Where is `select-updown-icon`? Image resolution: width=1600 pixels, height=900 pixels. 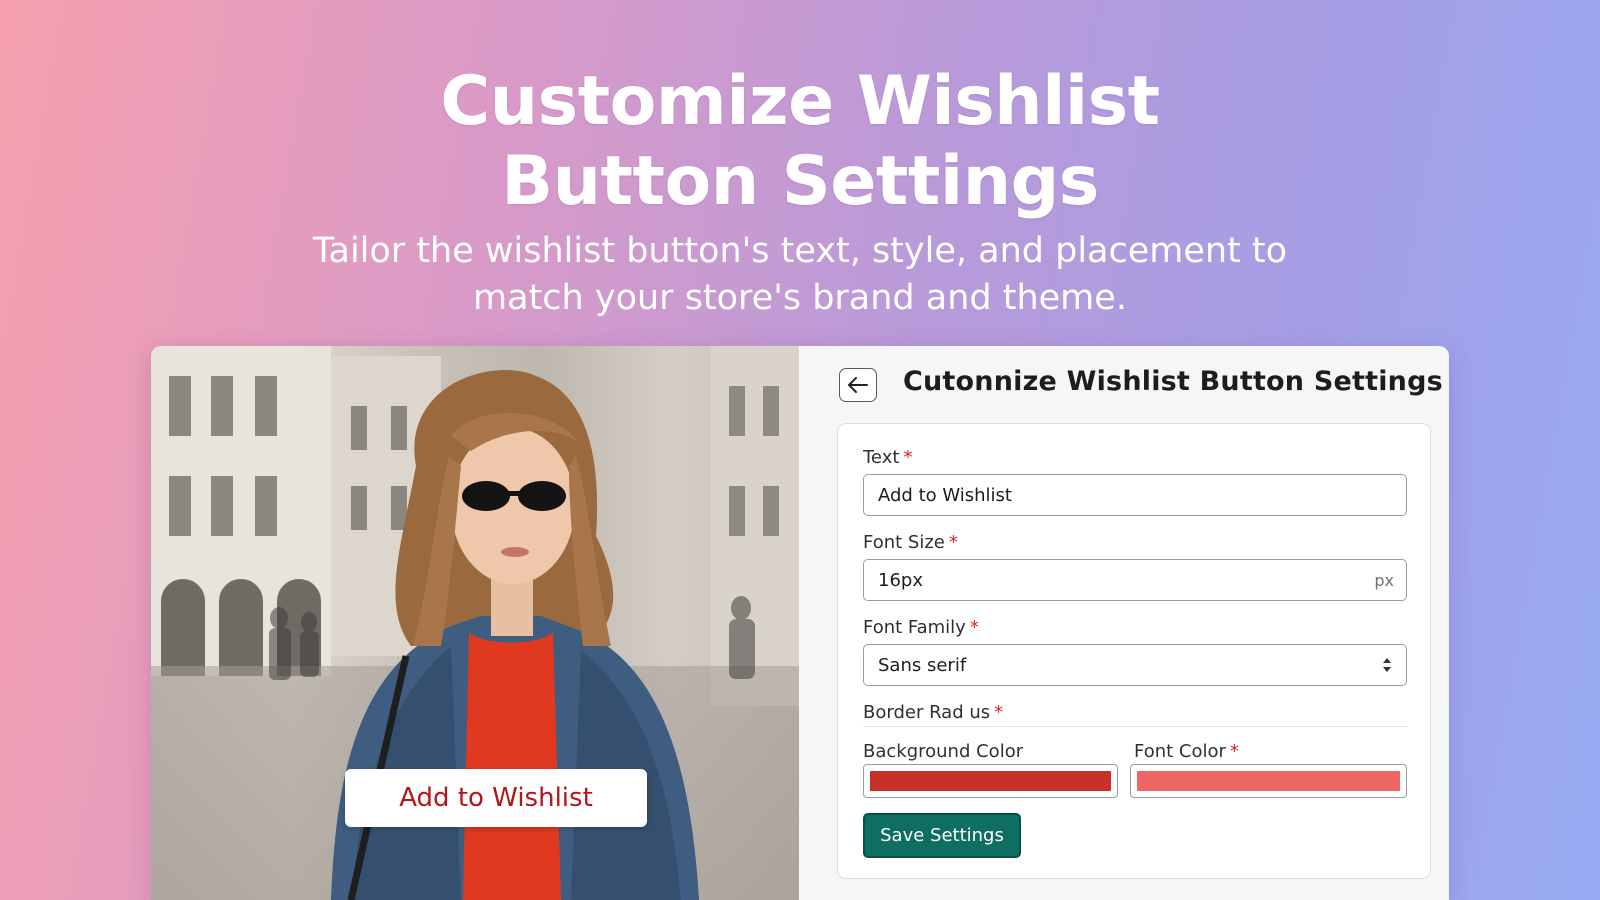
select-updown-icon is located at coordinates (1387, 665).